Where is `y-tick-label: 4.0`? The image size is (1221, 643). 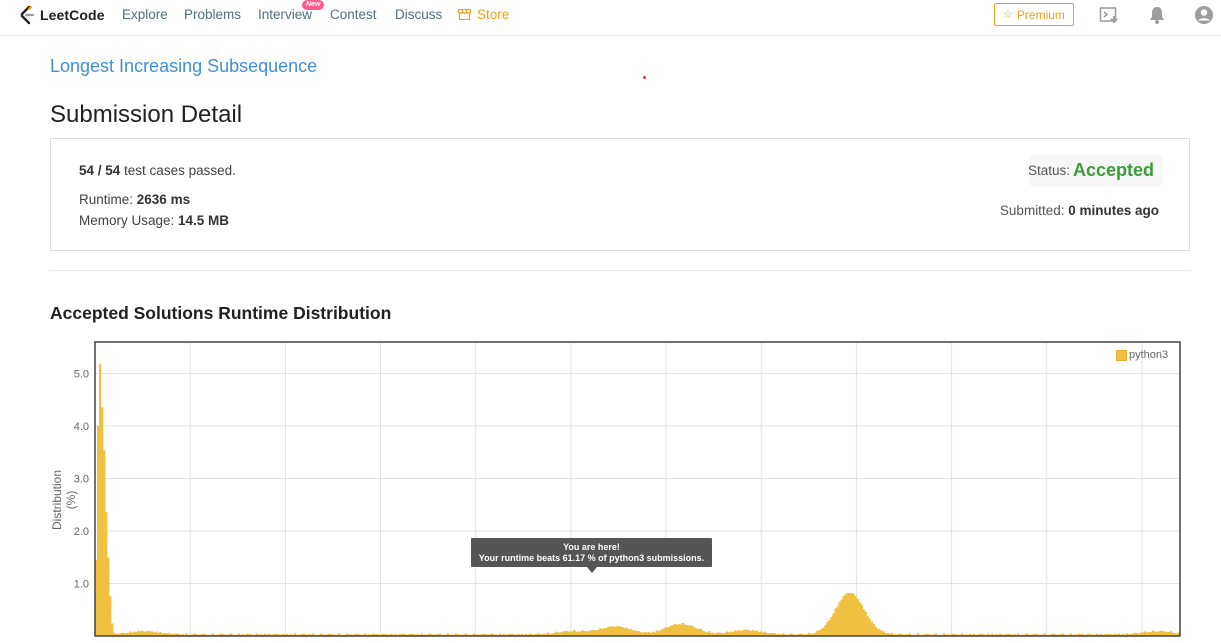
y-tick-label: 4.0 is located at coordinates (81, 427).